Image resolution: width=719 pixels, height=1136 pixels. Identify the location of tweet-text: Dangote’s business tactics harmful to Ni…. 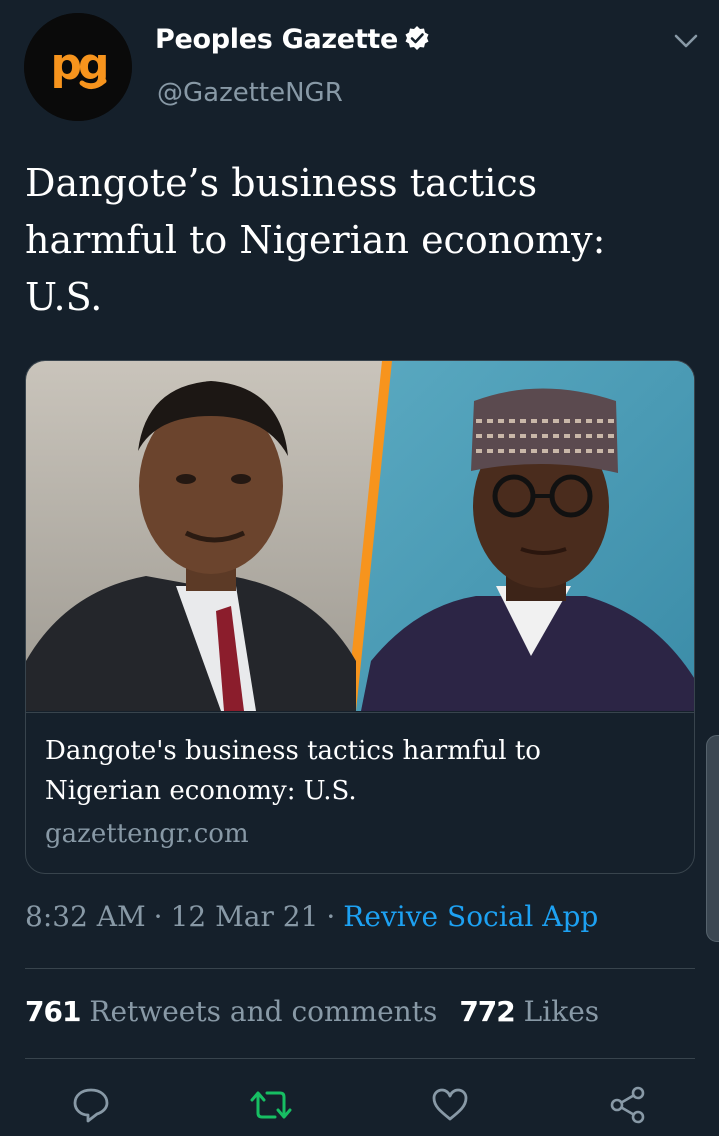
(315, 240).